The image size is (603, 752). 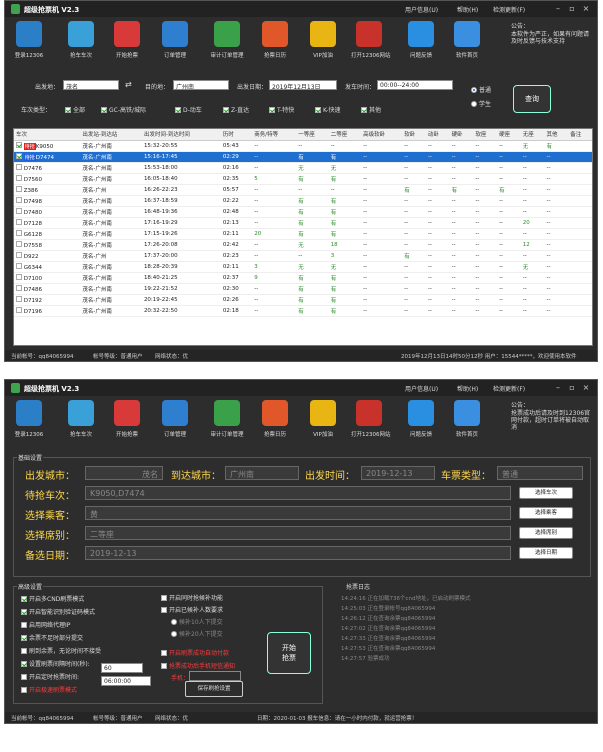 What do you see at coordinates (371, 109) in the screenshot?
I see `train-type-checkbox: 其他` at bounding box center [371, 109].